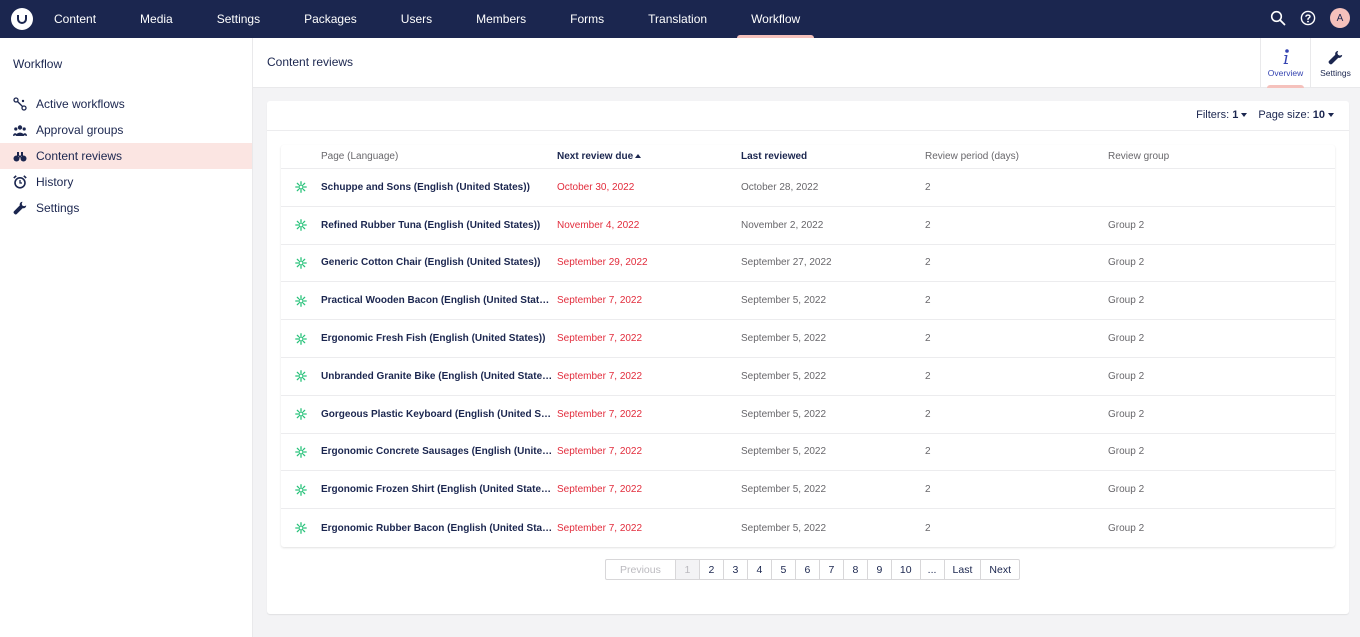 Image resolution: width=1360 pixels, height=637 pixels. Describe the element at coordinates (832, 569) in the screenshot. I see `pagination-page-7: 7` at that location.